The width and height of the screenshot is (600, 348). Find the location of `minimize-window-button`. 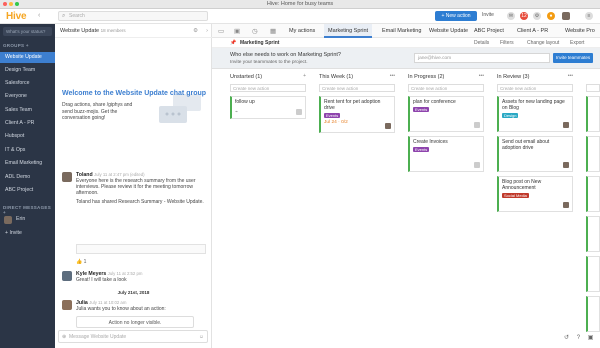

minimize-window-button is located at coordinates (11, 4).